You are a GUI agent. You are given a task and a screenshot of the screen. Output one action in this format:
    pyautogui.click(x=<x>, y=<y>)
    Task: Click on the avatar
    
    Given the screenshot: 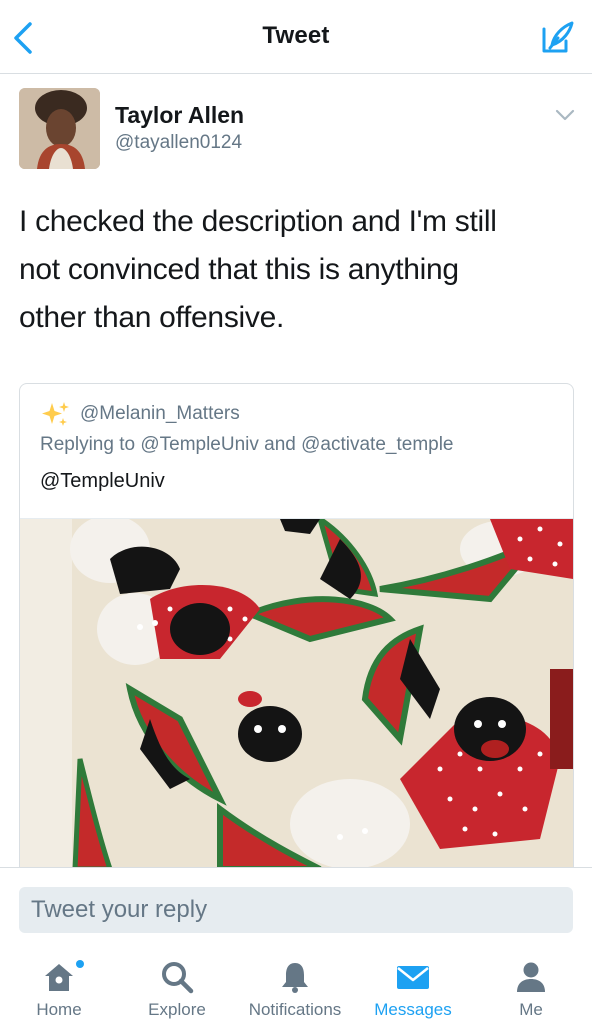 What is the action you would take?
    pyautogui.click(x=59, y=128)
    